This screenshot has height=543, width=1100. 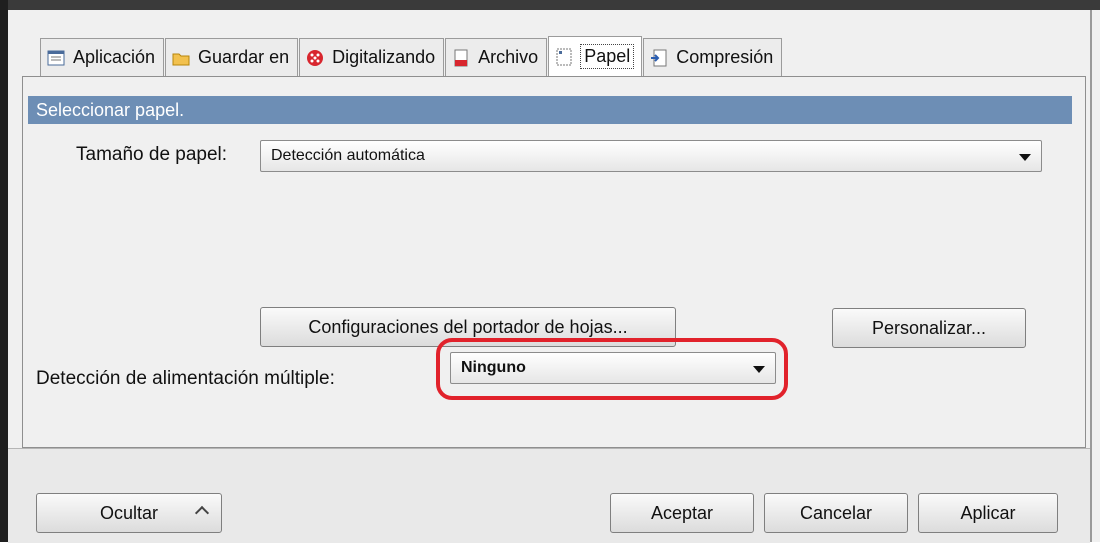 I want to click on file-icon, so click(x=461, y=58).